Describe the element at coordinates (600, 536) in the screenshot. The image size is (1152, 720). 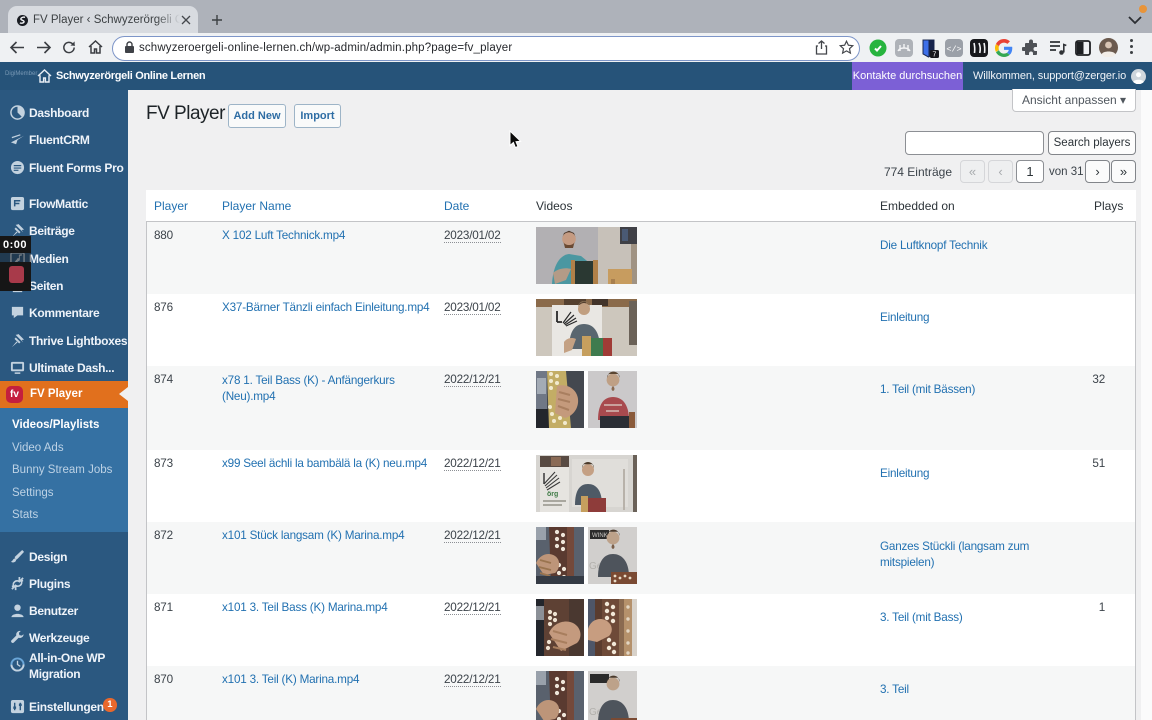
I see `svg-text: WINK` at that location.